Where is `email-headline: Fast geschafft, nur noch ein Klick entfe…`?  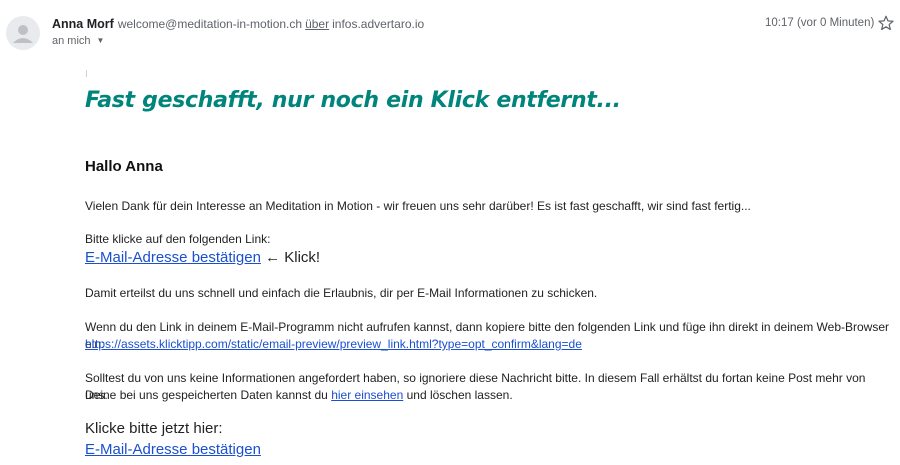
email-headline: Fast geschafft, nur noch ein Klick entfe… is located at coordinates (353, 100).